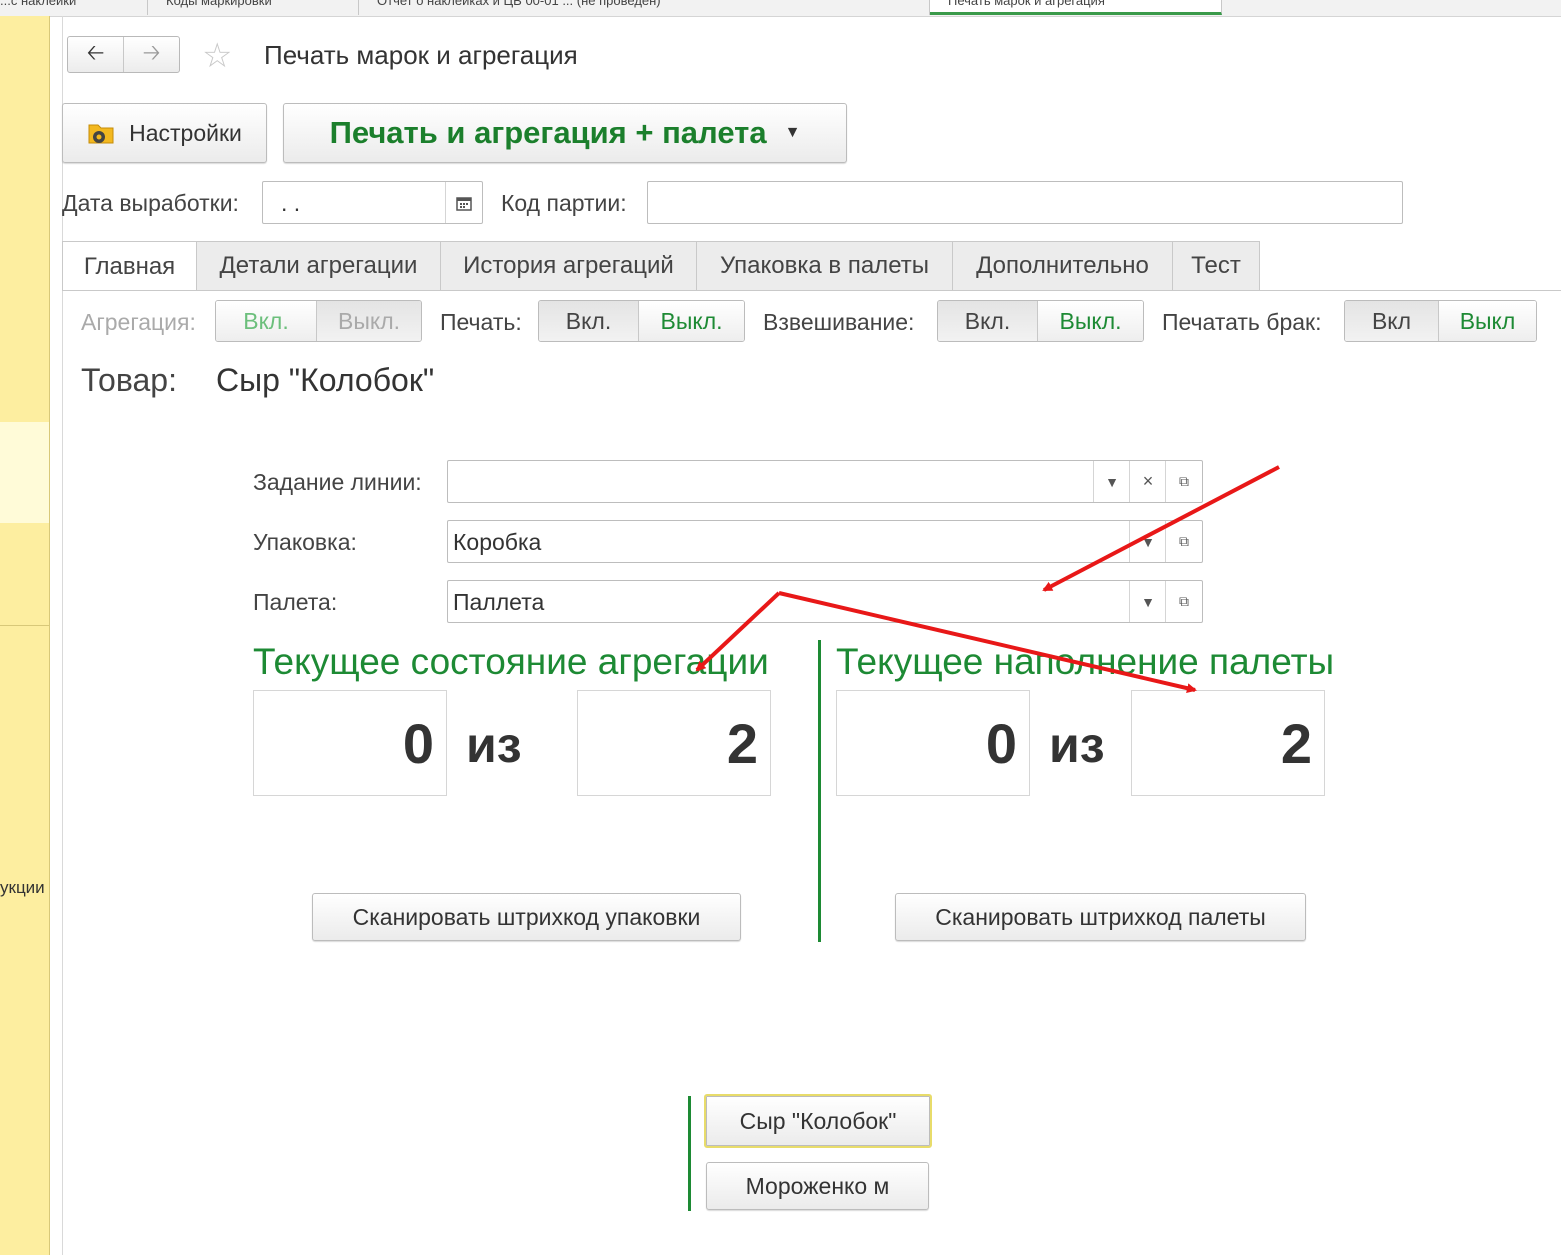 The height and width of the screenshot is (1255, 1561). I want to click on line-task-label: Задание линии:, so click(337, 482).